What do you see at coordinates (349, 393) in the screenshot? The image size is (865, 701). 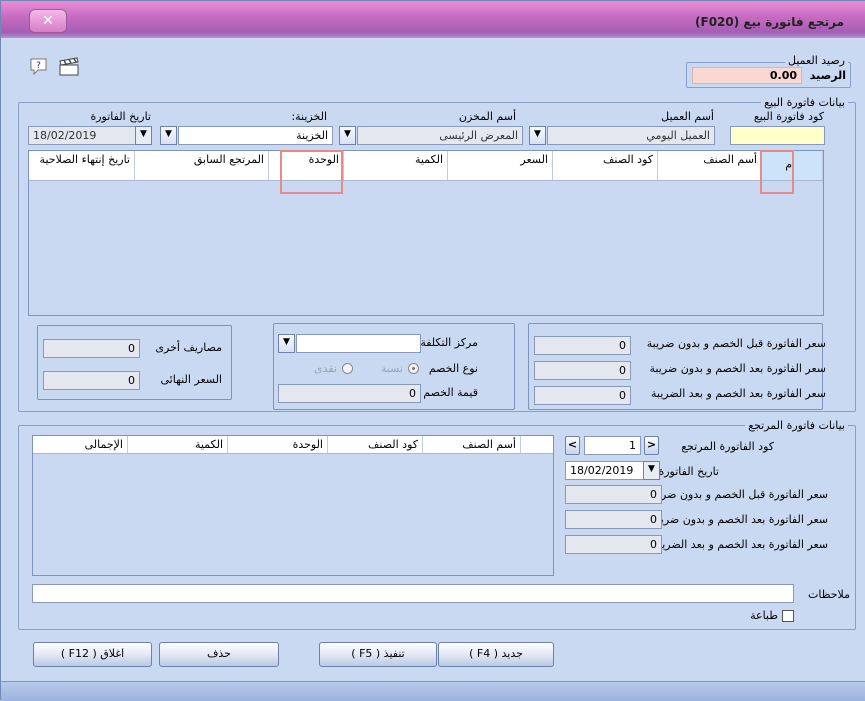 I see `discount-value-input: 0` at bounding box center [349, 393].